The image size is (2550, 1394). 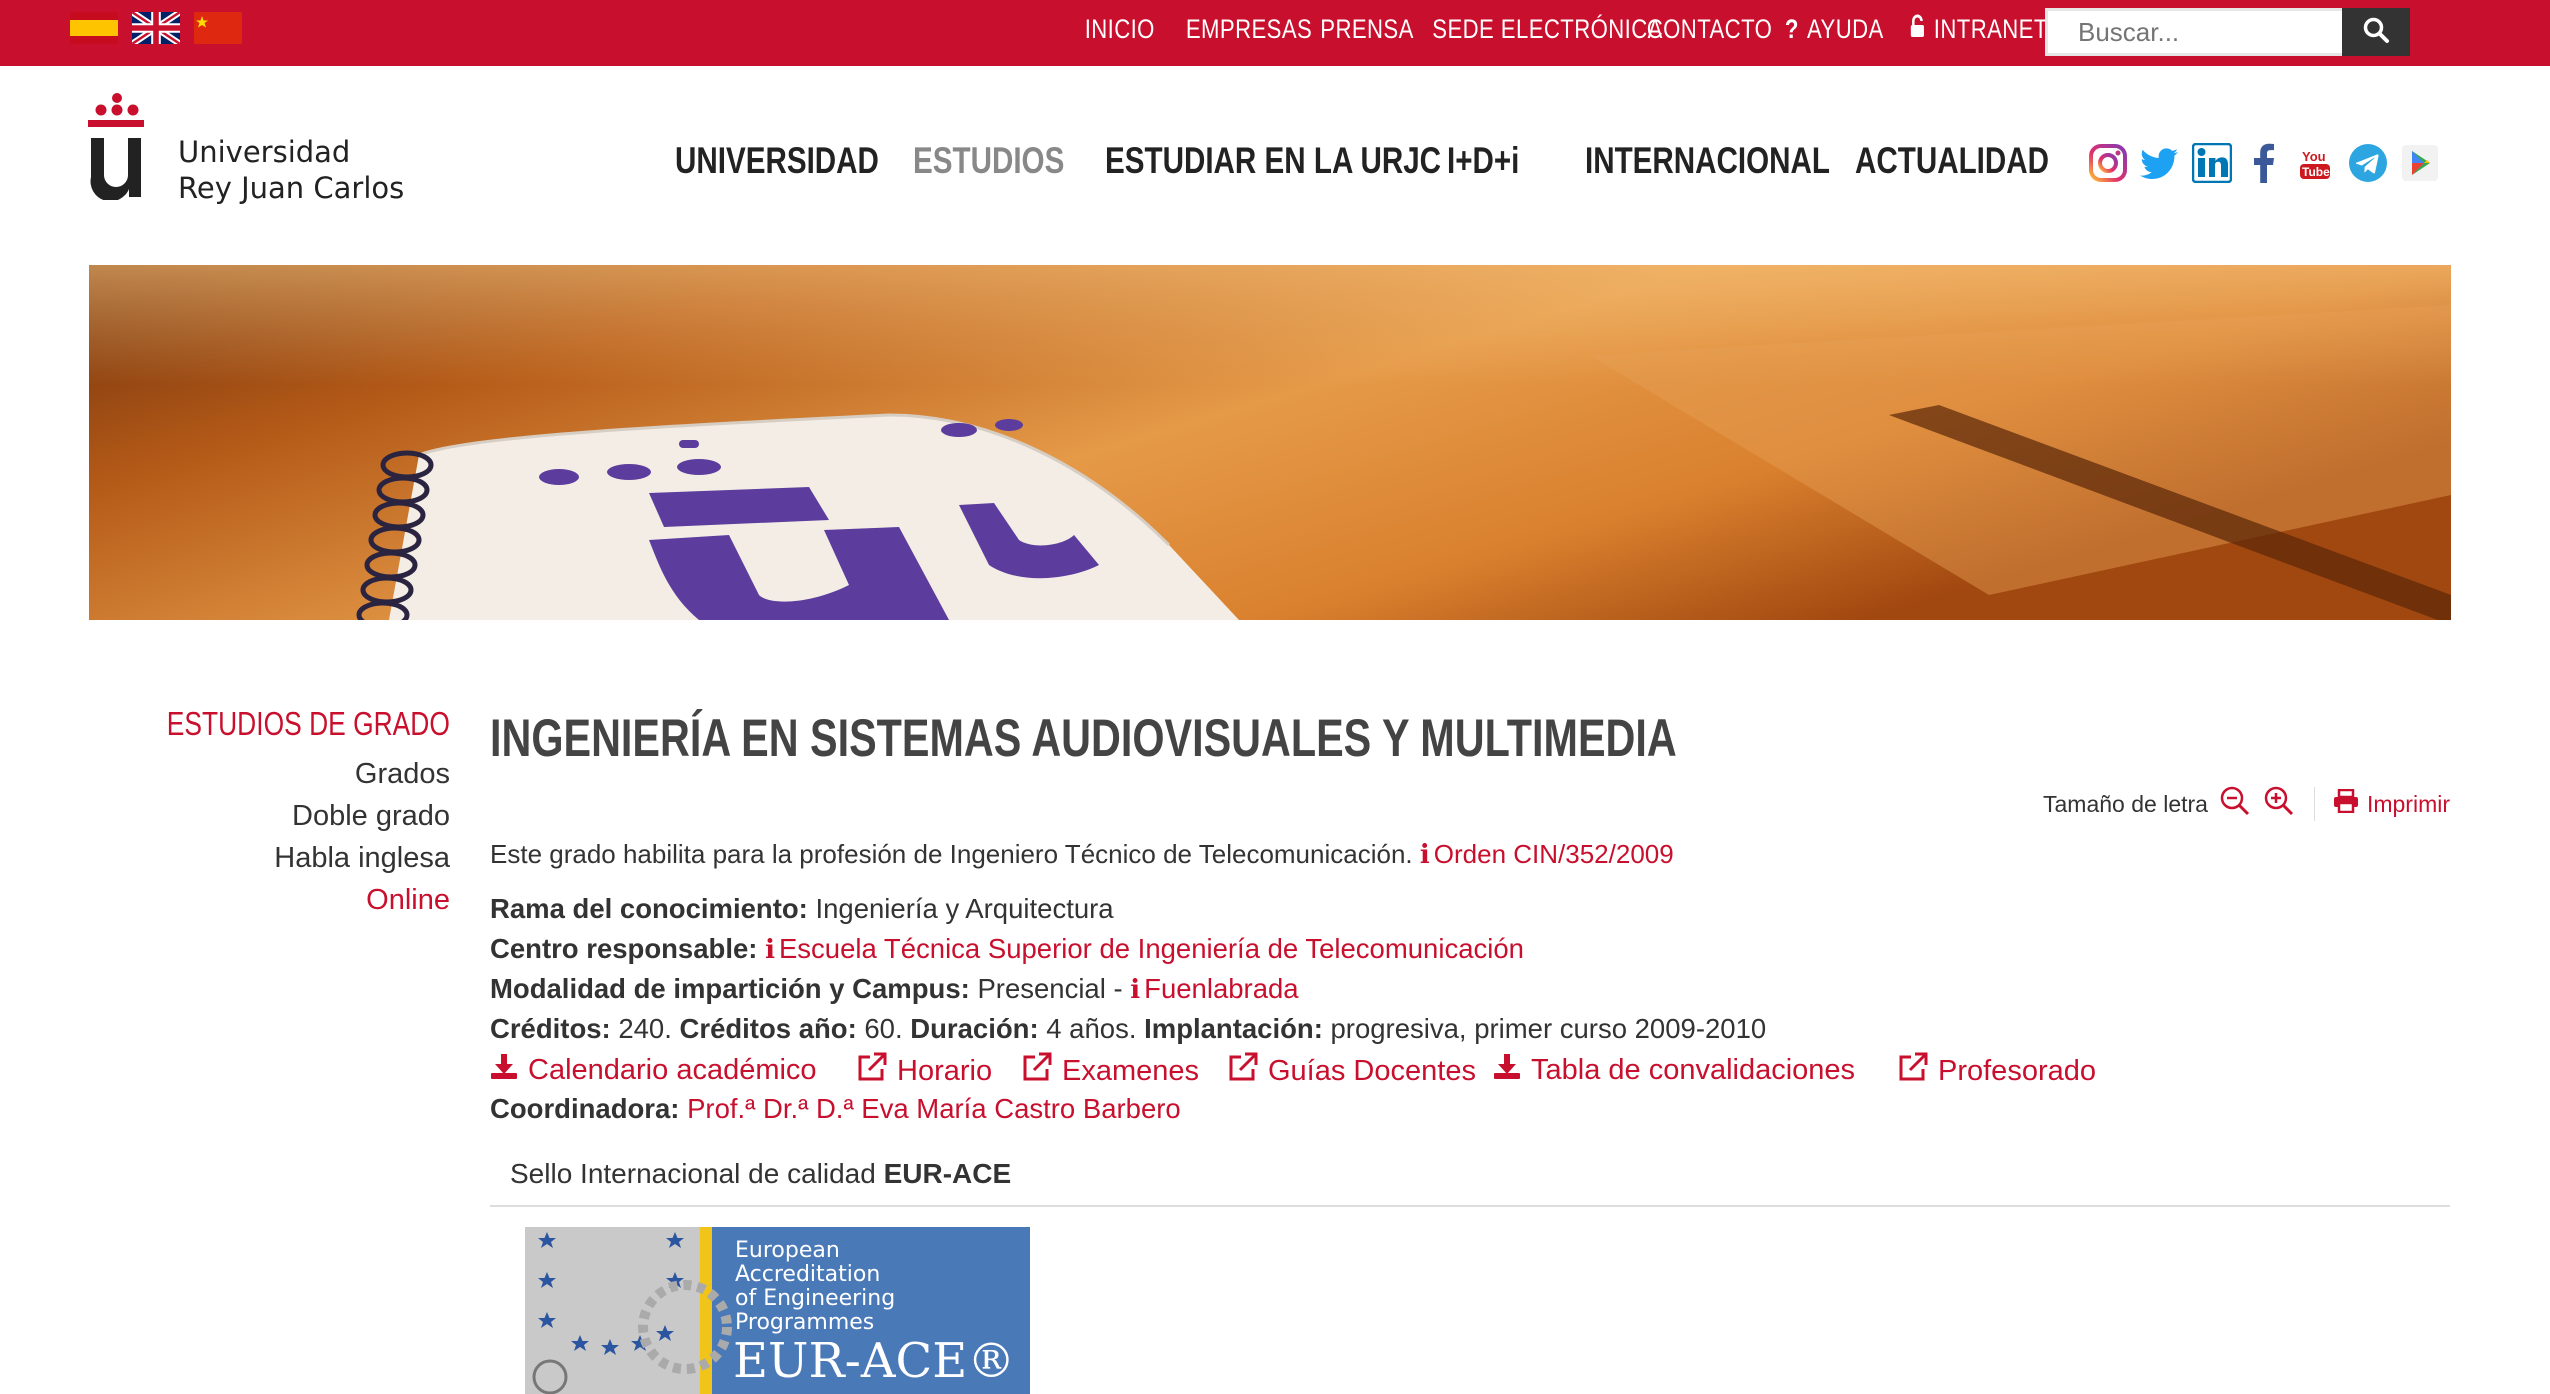 I want to click on topnav-empresas-label: EMPRESAS, so click(x=1249, y=29).